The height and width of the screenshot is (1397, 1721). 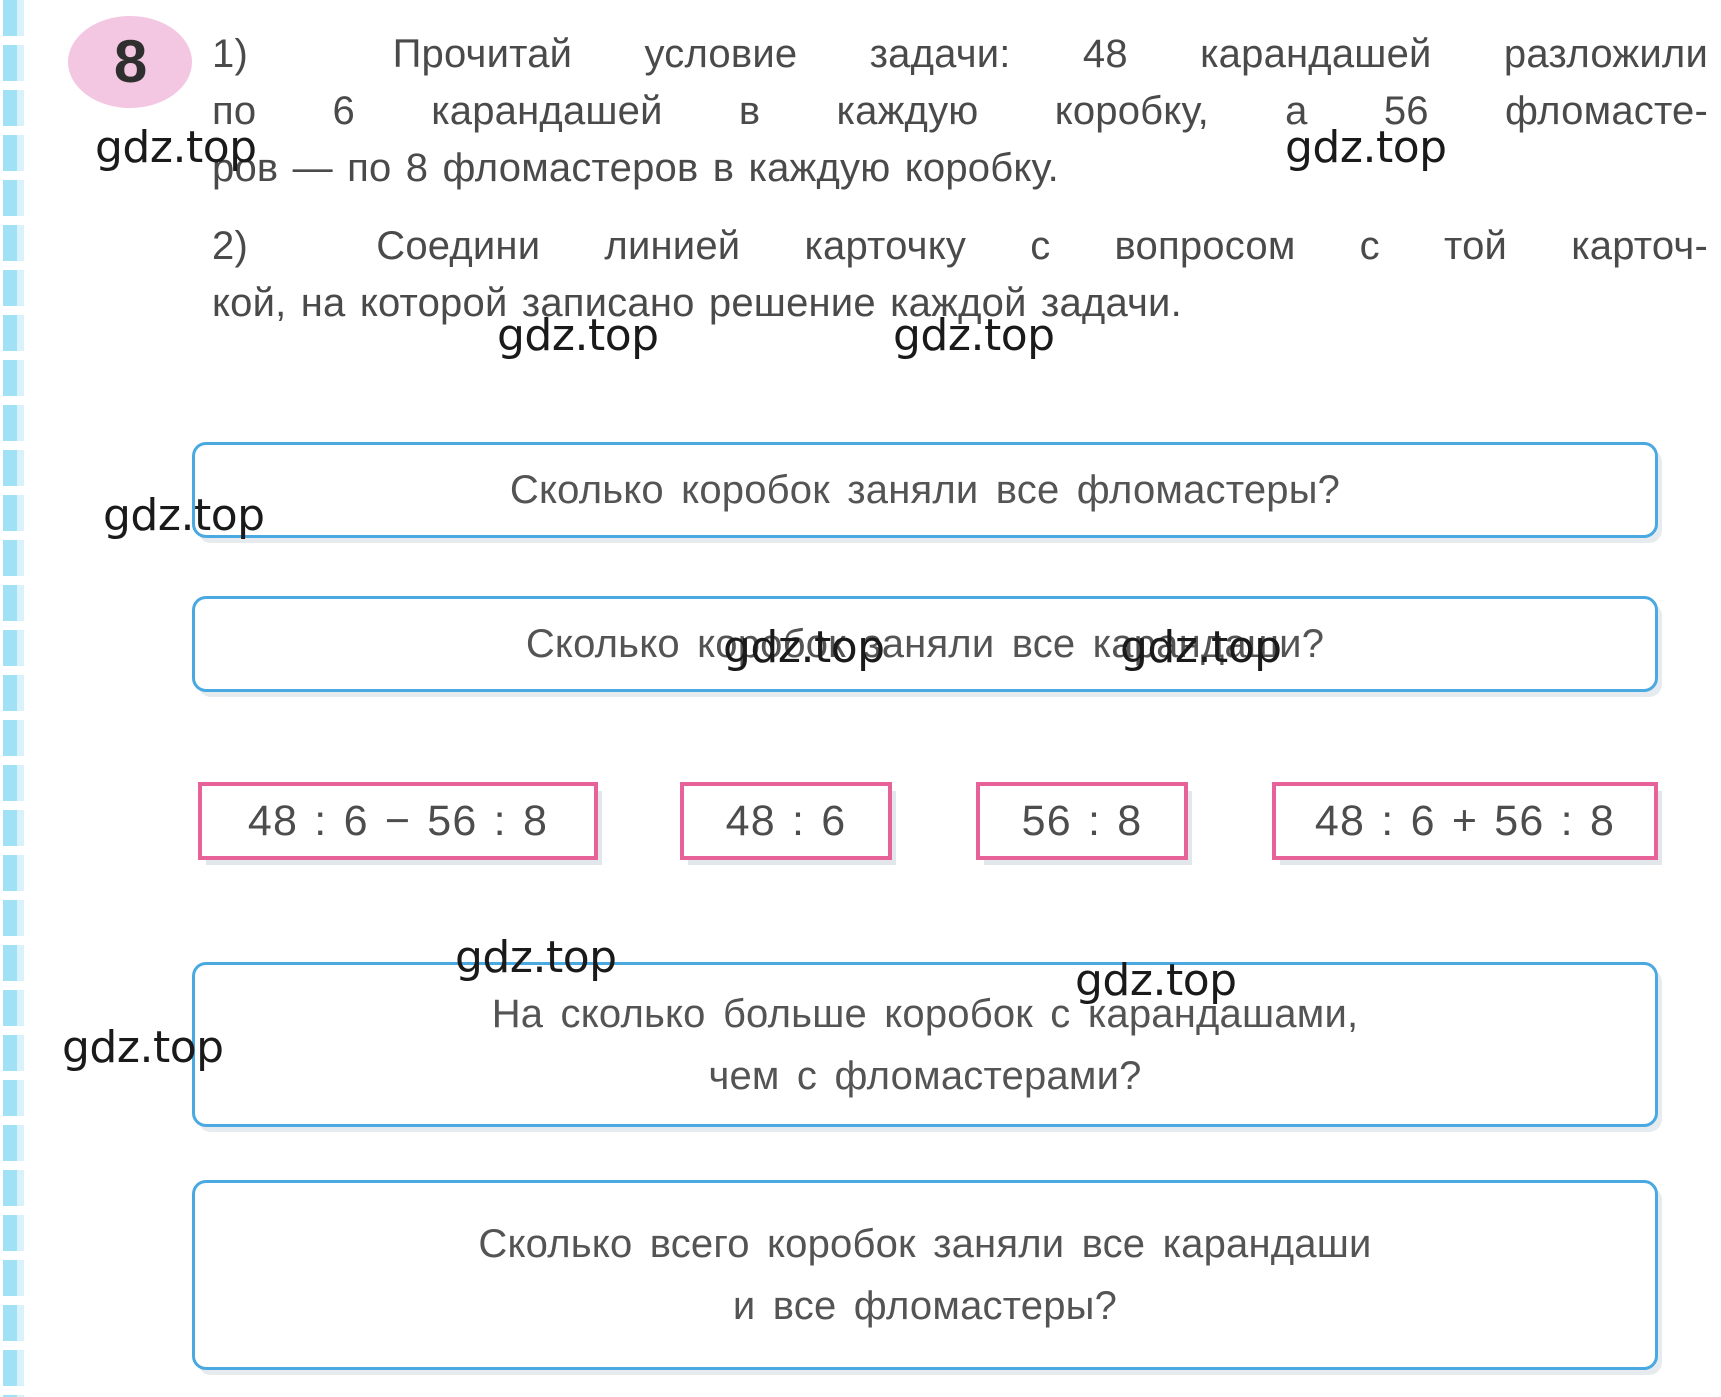 I want to click on formula-card-1-text: 48 : 6 − 56 : 8, so click(x=398, y=820).